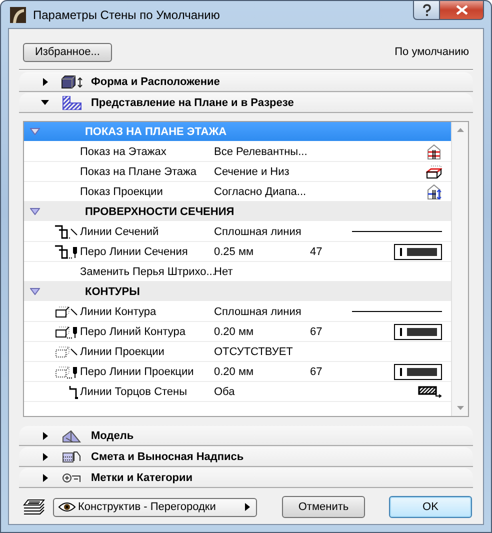 The image size is (492, 533). Describe the element at coordinates (237, 212) in the screenshot. I see `group-row: ПРОВЕРХНОСТИ СЕЧЕНИЯ` at that location.